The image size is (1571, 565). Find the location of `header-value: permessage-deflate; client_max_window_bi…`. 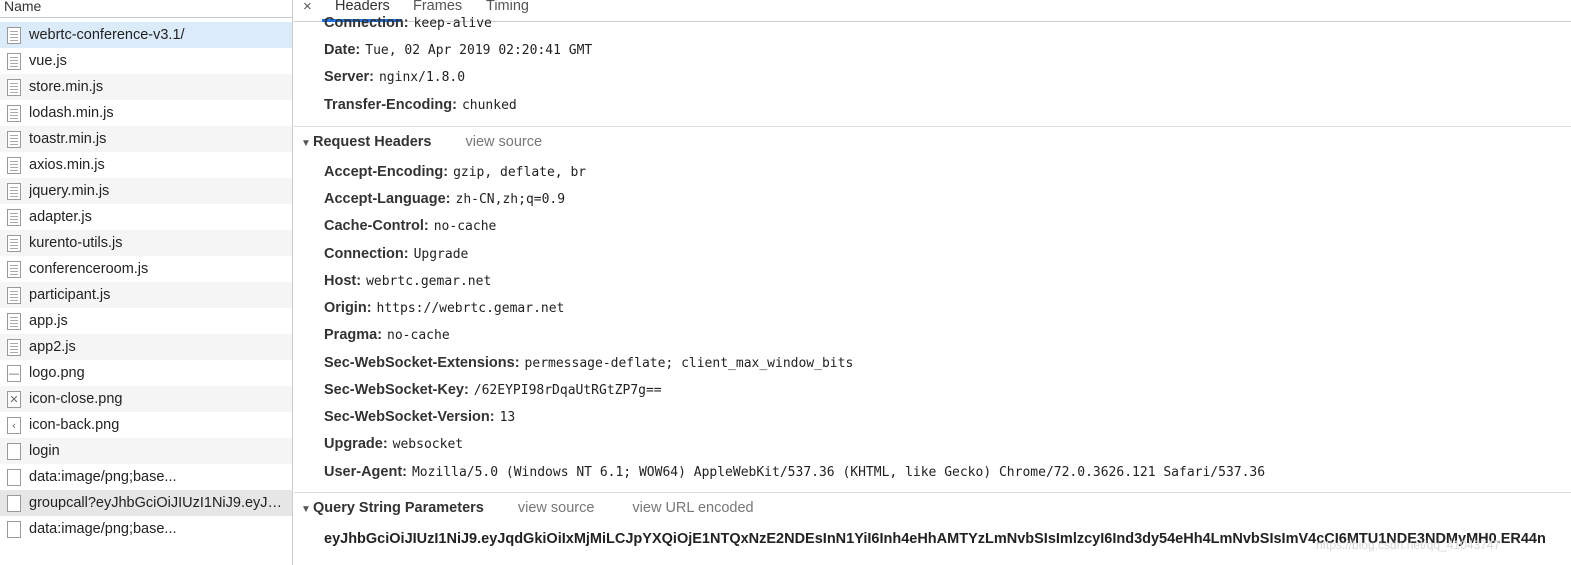

header-value: permessage-deflate; client_max_window_bi… is located at coordinates (689, 363).